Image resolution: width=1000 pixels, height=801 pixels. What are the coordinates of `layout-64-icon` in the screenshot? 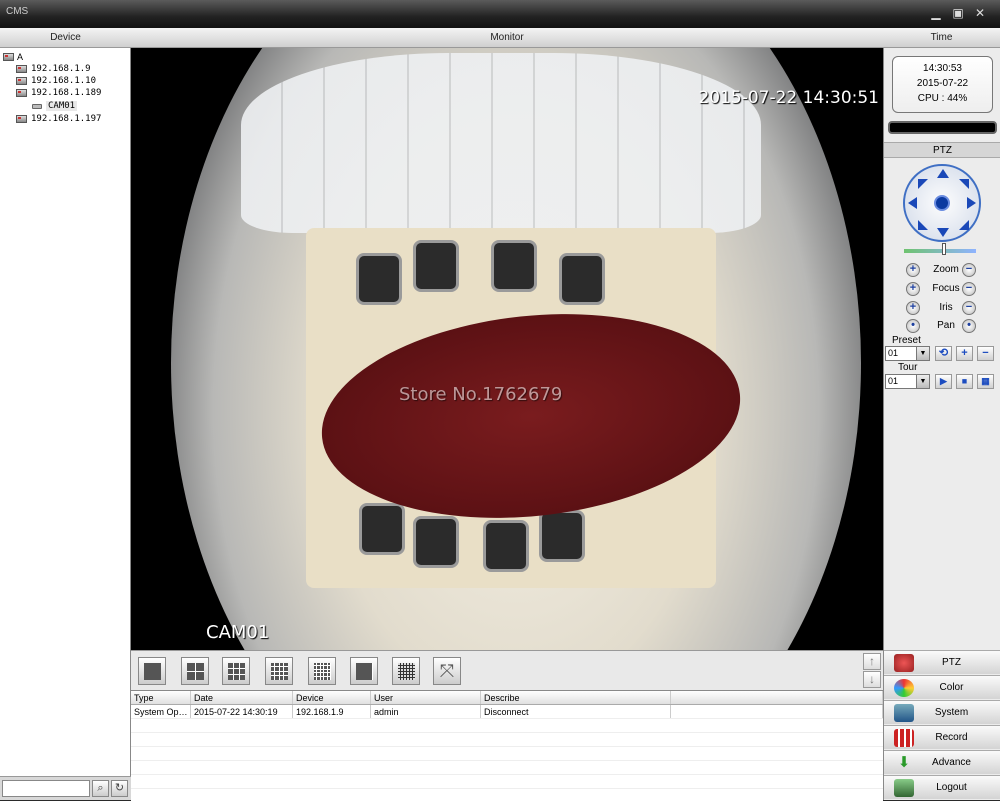 It's located at (406, 671).